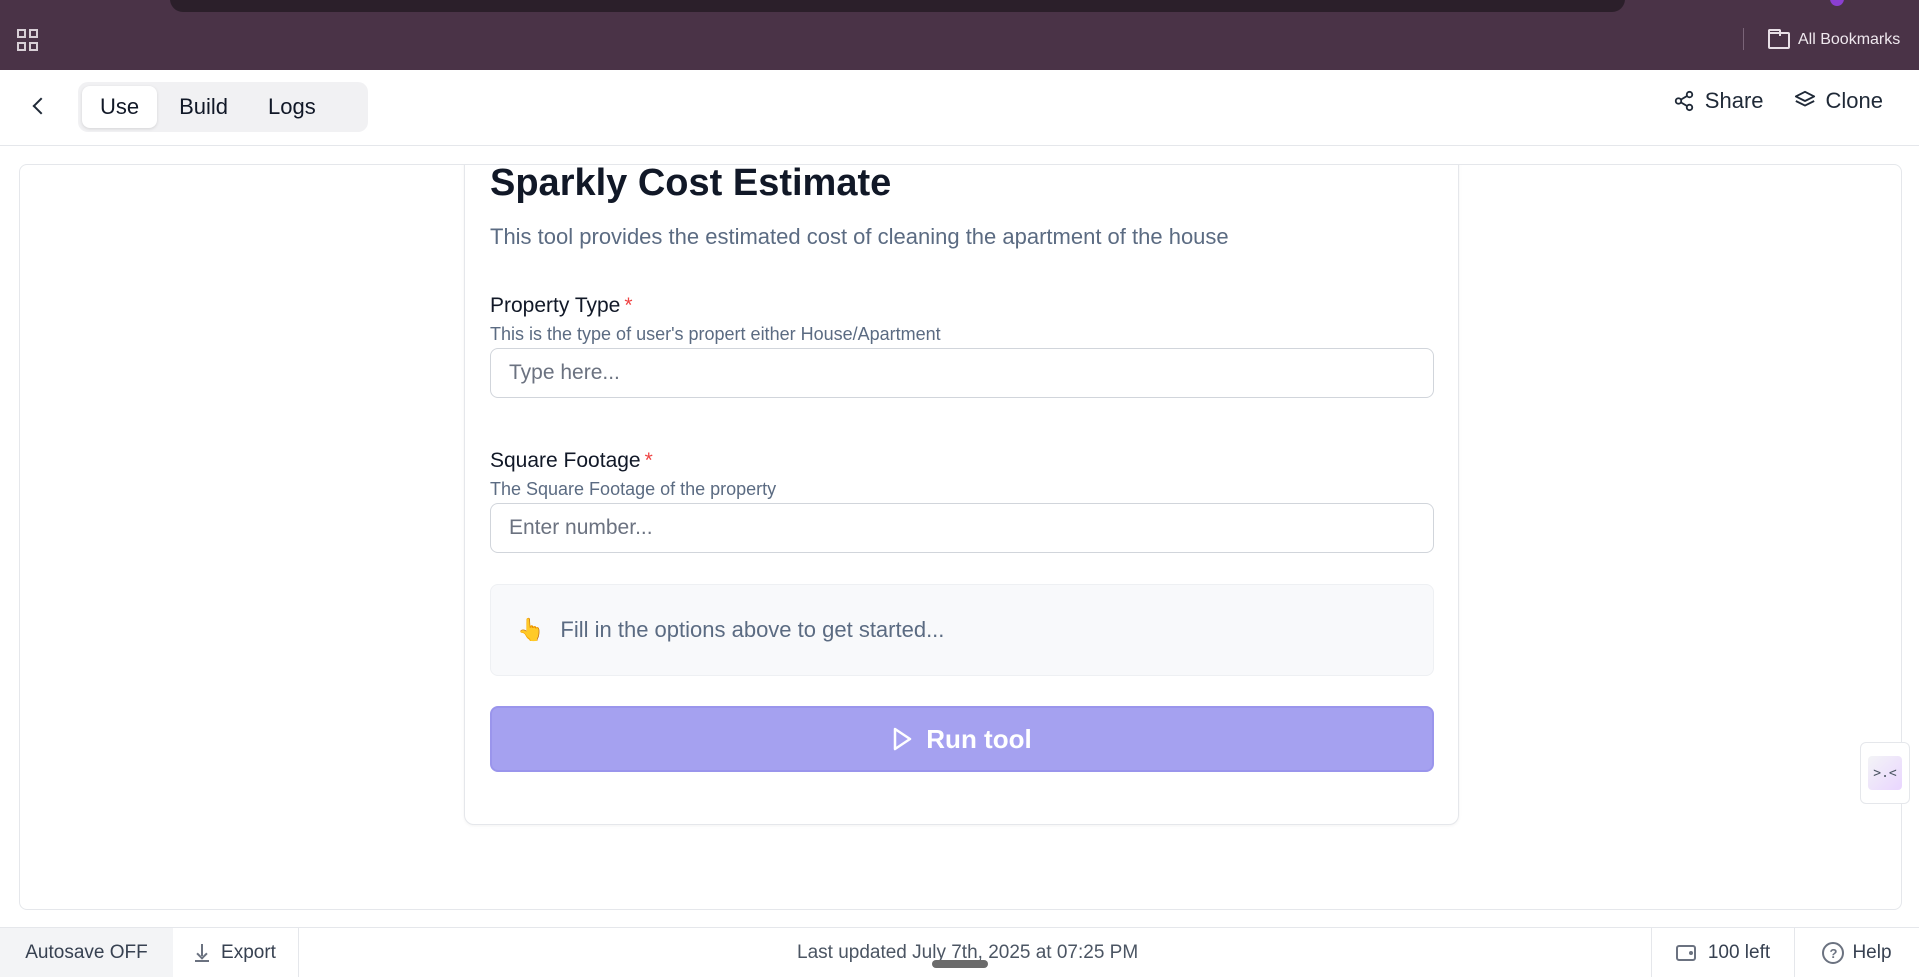 The image size is (1919, 977). Describe the element at coordinates (960, 964) in the screenshot. I see `scroll-handle` at that location.